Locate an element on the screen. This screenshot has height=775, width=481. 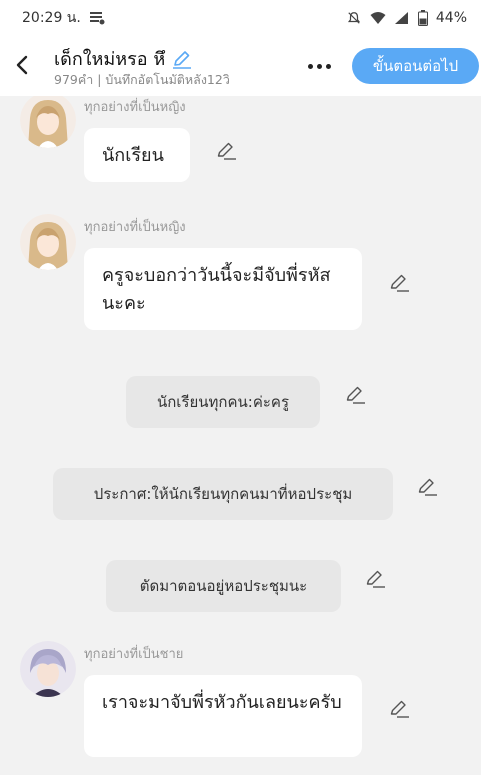
dialogue-bubble: เราจะมาจับพี่รหัวกันเลยนะครับ is located at coordinates (223, 716).